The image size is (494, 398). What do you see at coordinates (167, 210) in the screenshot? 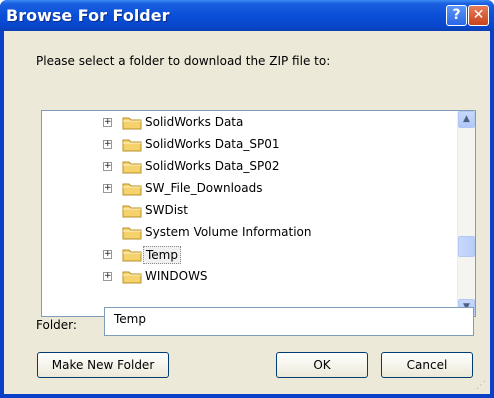
I see `tree-item-label: SWDist` at bounding box center [167, 210].